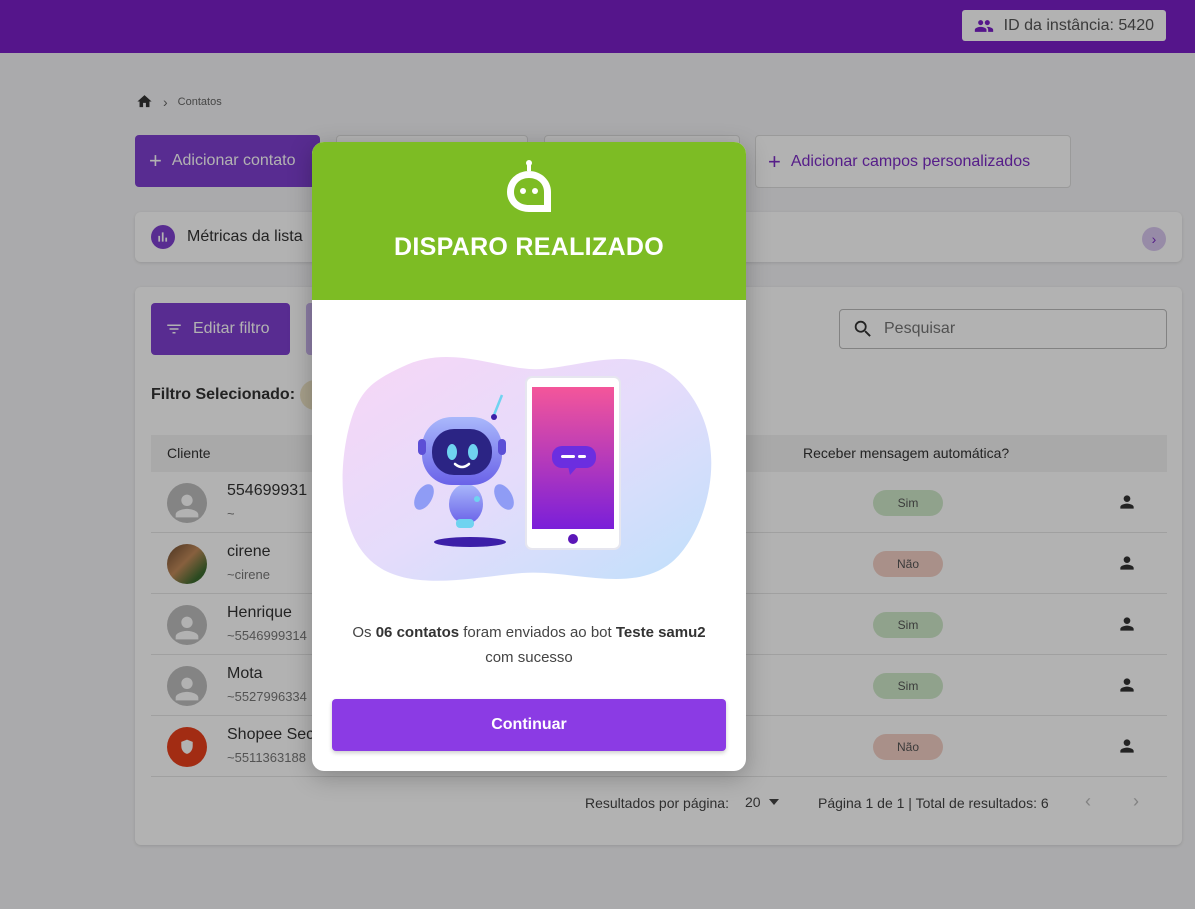 The image size is (1195, 909). Describe the element at coordinates (529, 725) in the screenshot. I see `continue-button: Continuar` at that location.